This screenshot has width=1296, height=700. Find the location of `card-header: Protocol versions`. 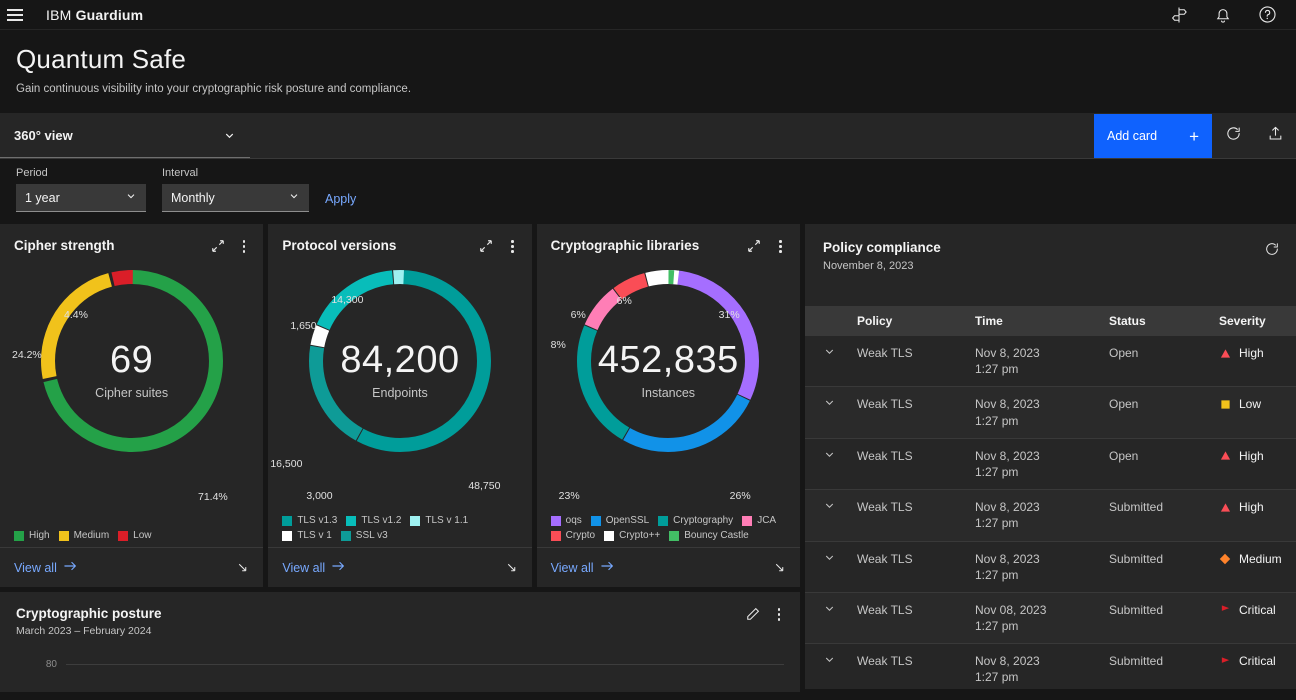

card-header: Protocol versions is located at coordinates (399, 239).